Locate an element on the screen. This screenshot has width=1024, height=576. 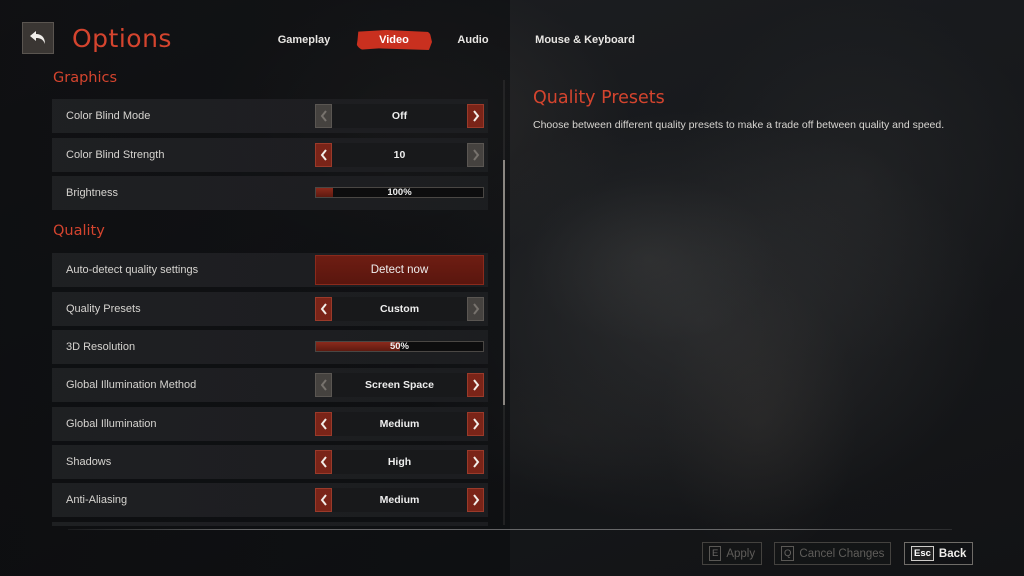
slider-value: 50% is located at coordinates (399, 346).